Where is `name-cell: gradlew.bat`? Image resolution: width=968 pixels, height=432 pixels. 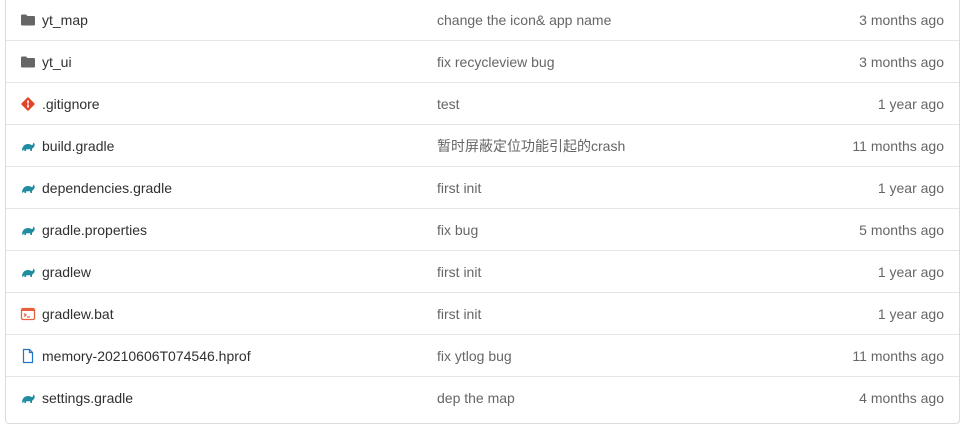 name-cell: gradlew.bat is located at coordinates (67, 313).